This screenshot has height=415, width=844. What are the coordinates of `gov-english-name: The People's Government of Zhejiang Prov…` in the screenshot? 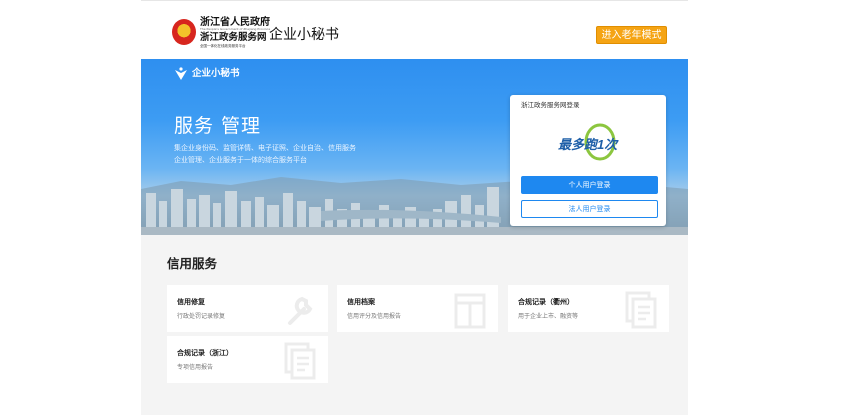 It's located at (235, 29).